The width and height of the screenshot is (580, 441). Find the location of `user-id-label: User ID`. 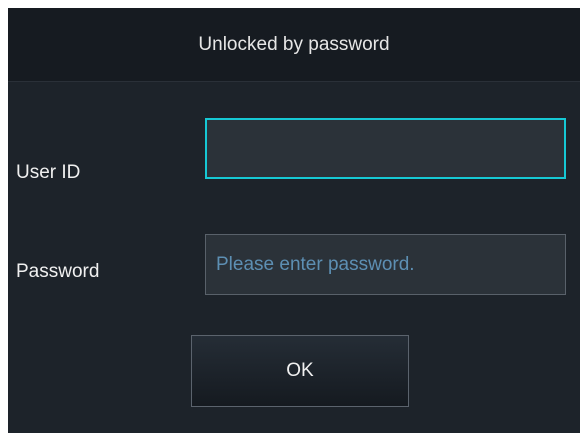

user-id-label: User ID is located at coordinates (48, 172).